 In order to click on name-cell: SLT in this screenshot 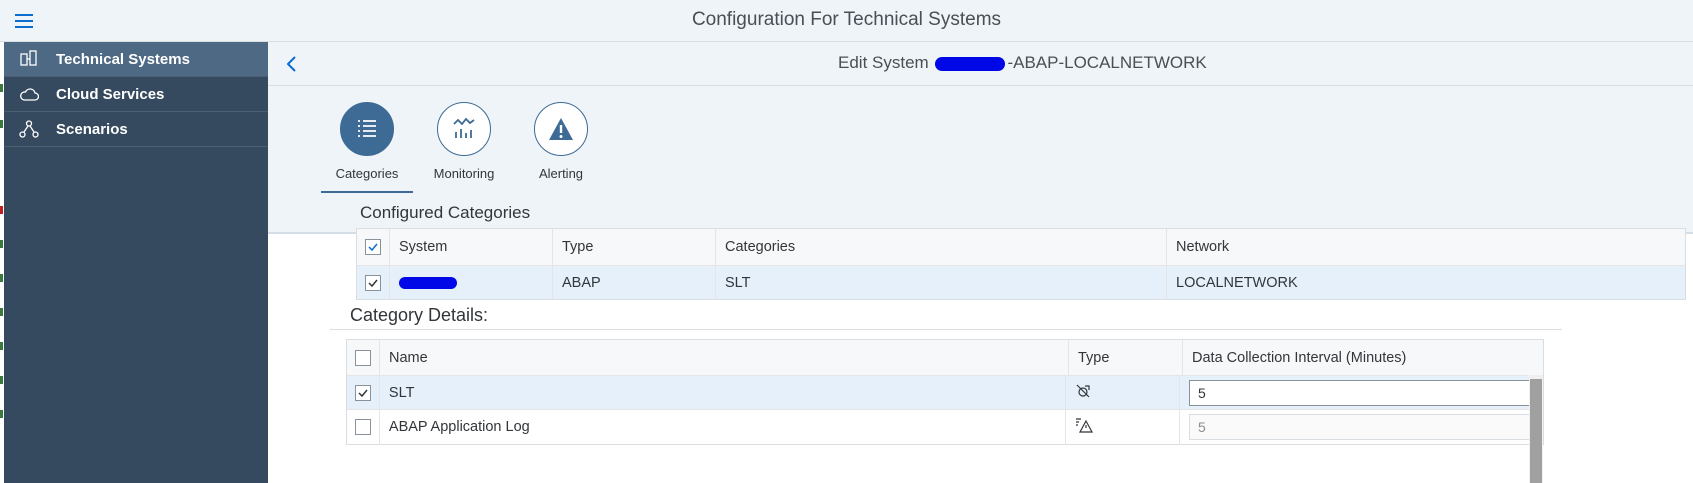, I will do `click(723, 392)`.